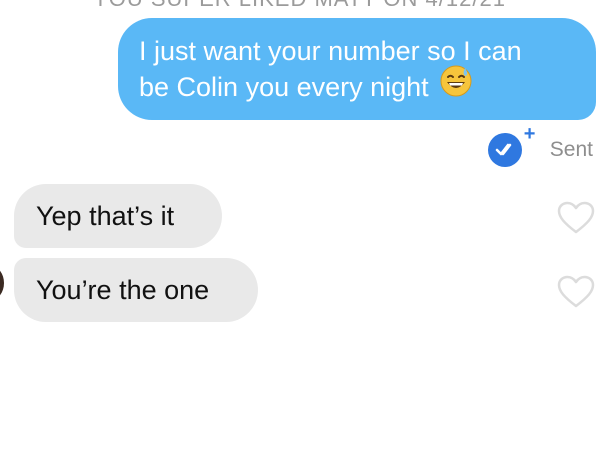 The height and width of the screenshot is (475, 599). Describe the element at coordinates (123, 290) in the screenshot. I see `message-text: You’re the one` at that location.